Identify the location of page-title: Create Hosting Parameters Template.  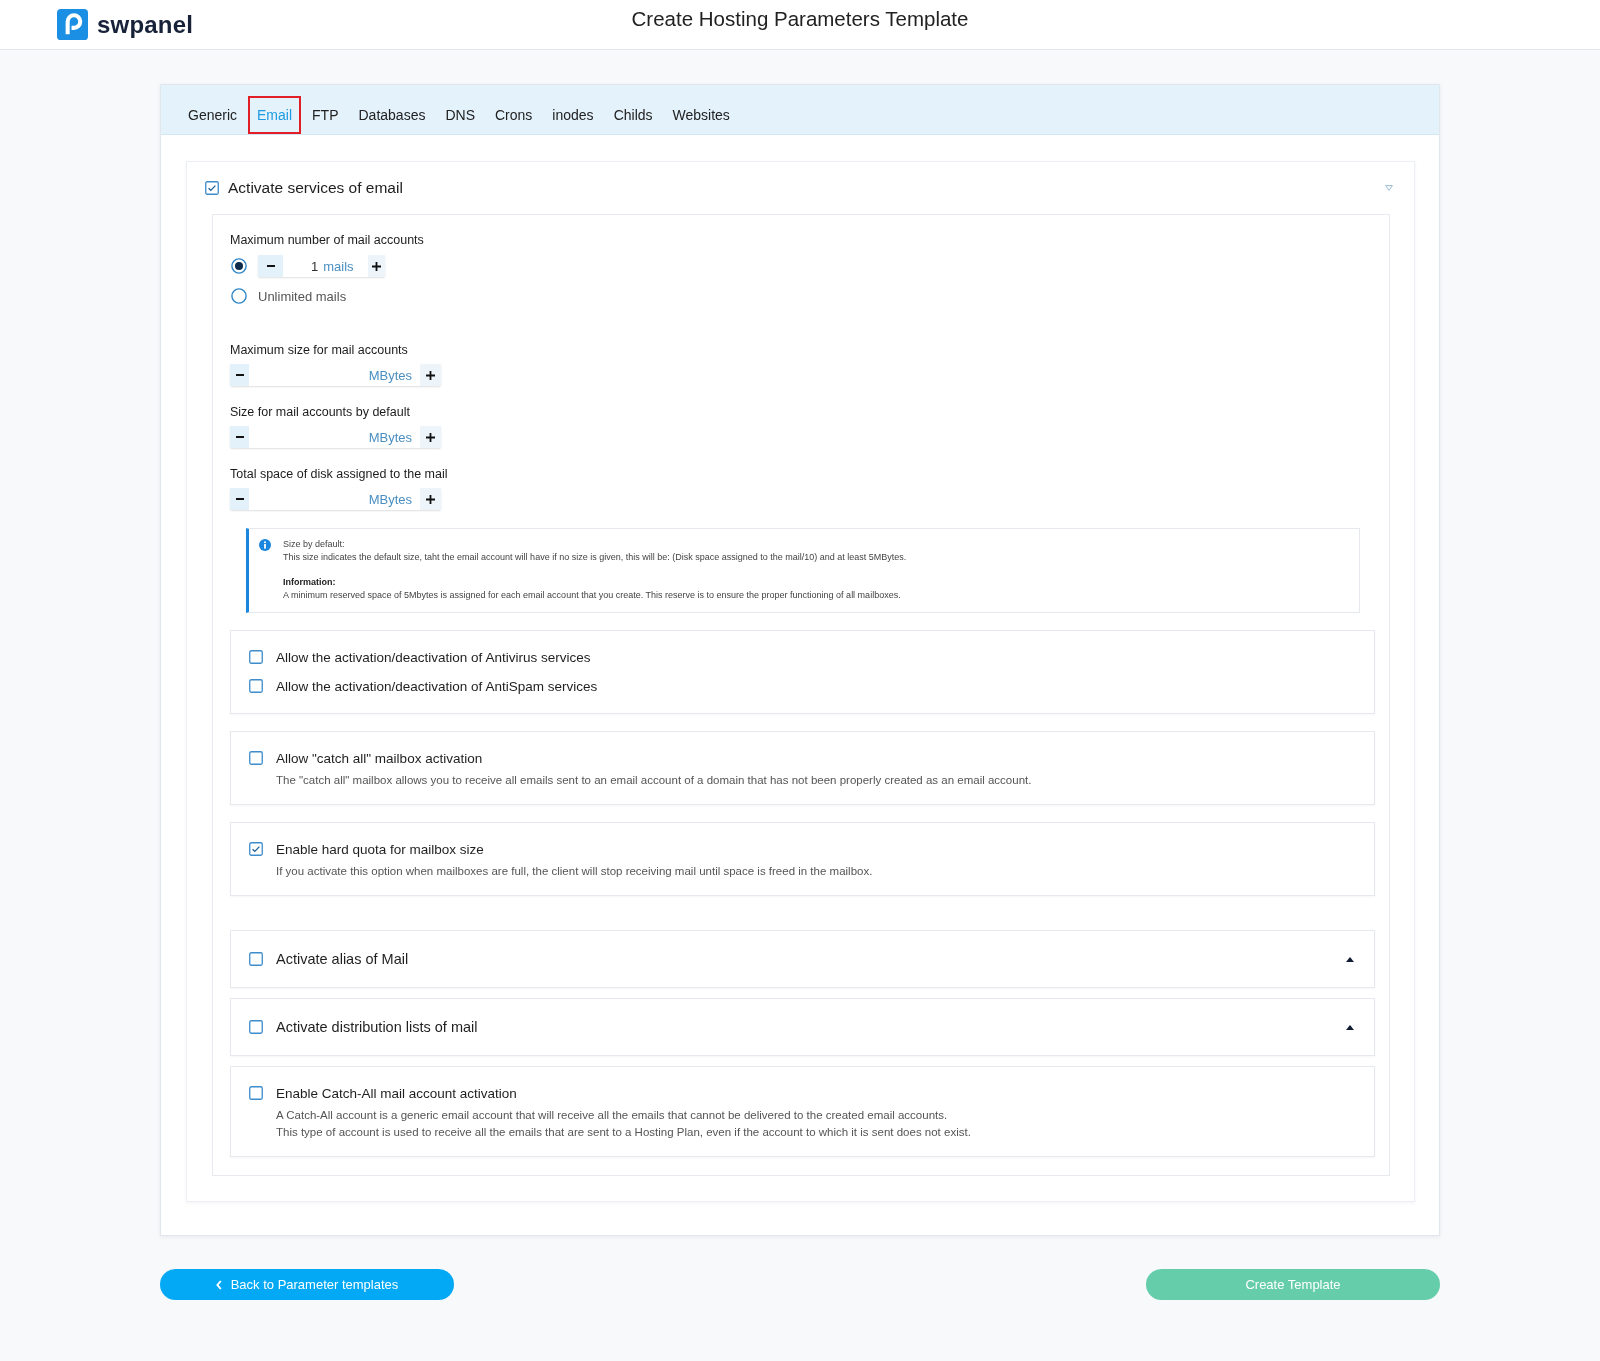
(800, 18).